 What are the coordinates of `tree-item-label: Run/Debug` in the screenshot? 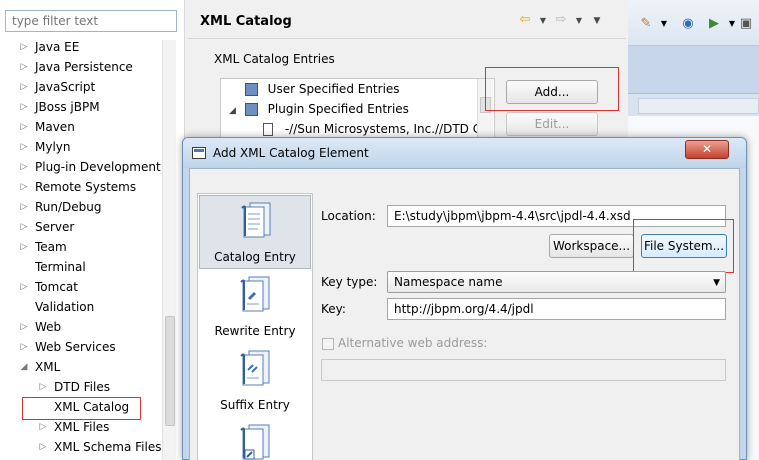 It's located at (68, 207).